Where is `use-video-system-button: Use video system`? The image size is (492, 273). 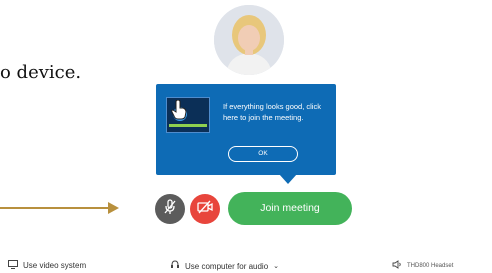 use-video-system-button: Use video system is located at coordinates (47, 265).